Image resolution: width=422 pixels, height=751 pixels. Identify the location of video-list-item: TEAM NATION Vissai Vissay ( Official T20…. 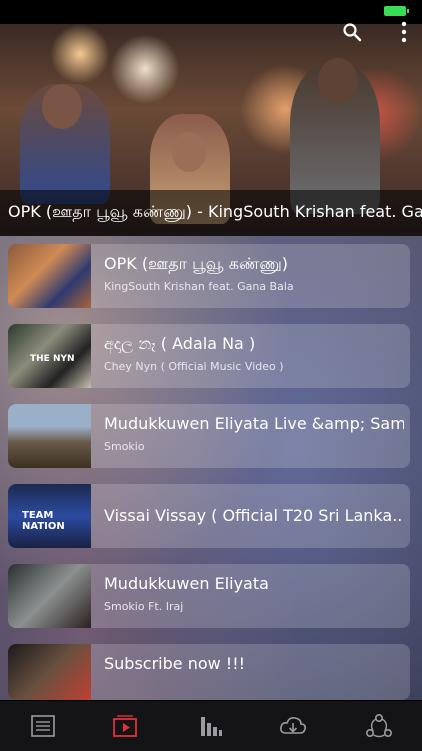
(209, 516).